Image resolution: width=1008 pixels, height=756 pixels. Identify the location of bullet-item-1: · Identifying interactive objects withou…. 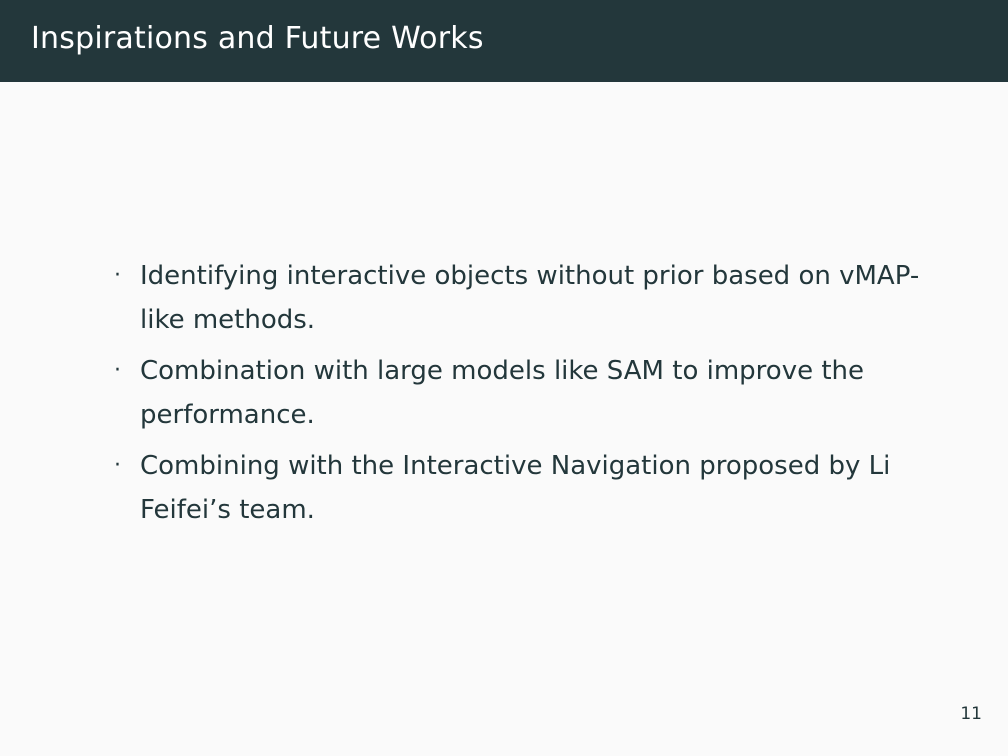
(522, 298).